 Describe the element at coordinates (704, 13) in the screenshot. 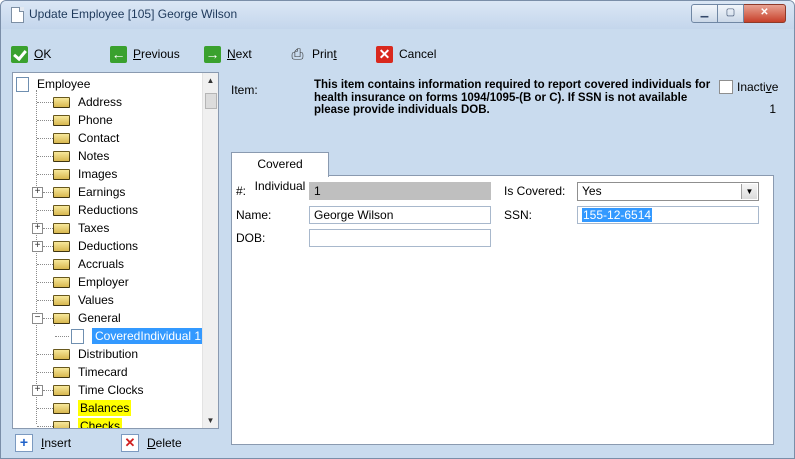

I see `minimize-button: ▁` at that location.